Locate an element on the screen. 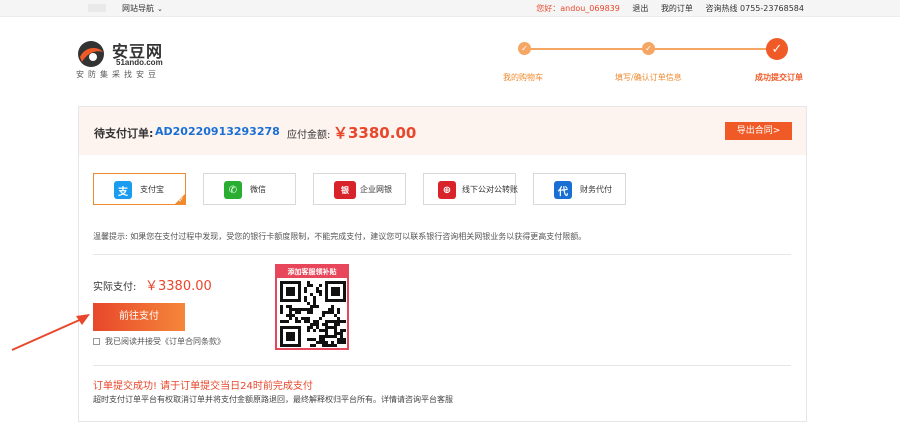 The image size is (900, 444). amount-due: ￥3380.00 is located at coordinates (375, 133).